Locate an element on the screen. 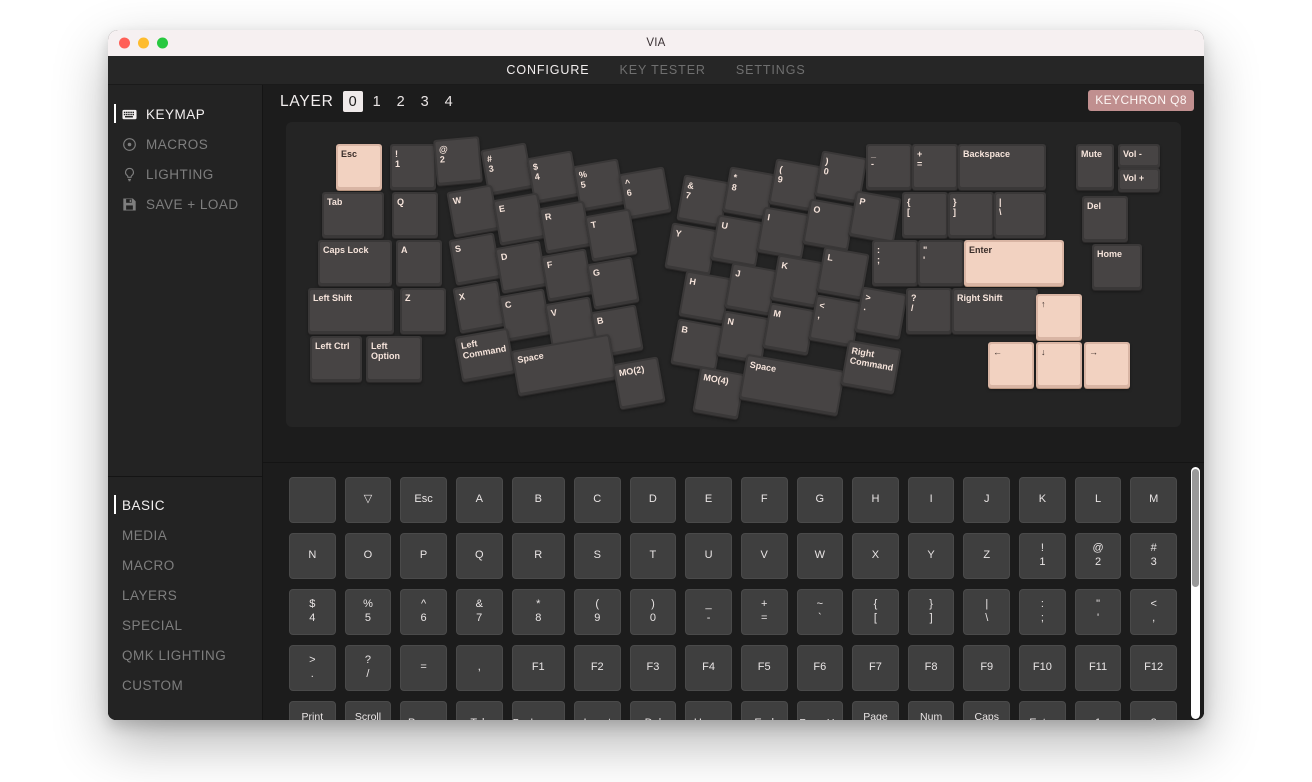  key-picker-button: + = is located at coordinates (764, 612).